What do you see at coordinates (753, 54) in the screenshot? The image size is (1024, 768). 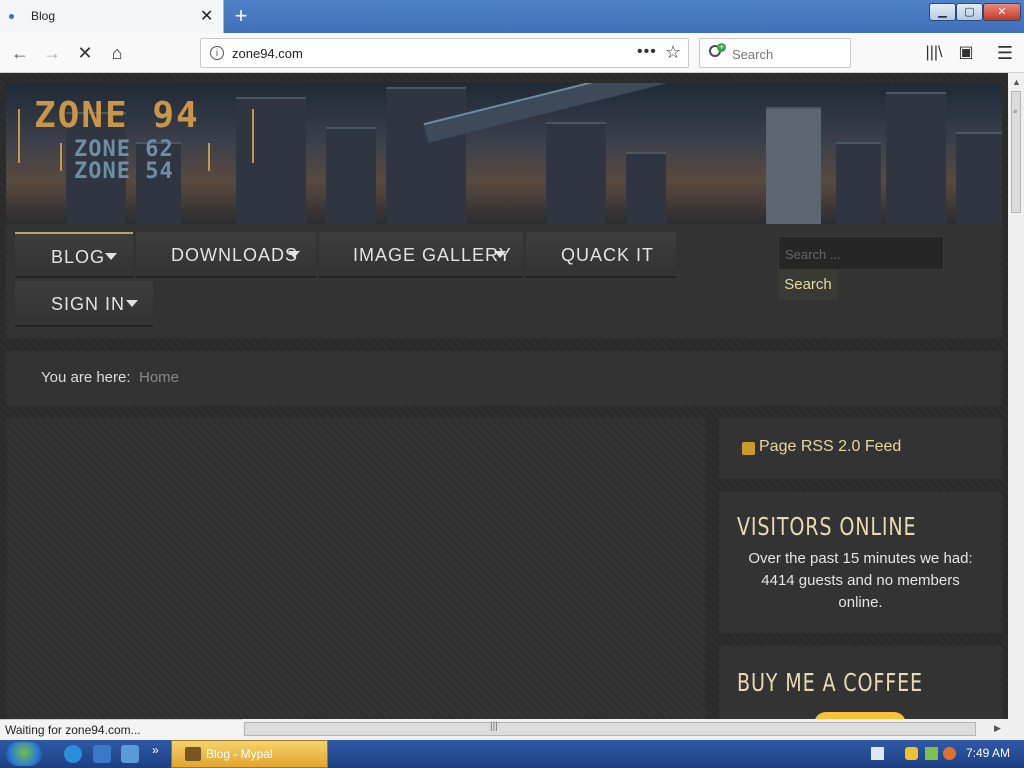 I see `search-placeholder: Search` at bounding box center [753, 54].